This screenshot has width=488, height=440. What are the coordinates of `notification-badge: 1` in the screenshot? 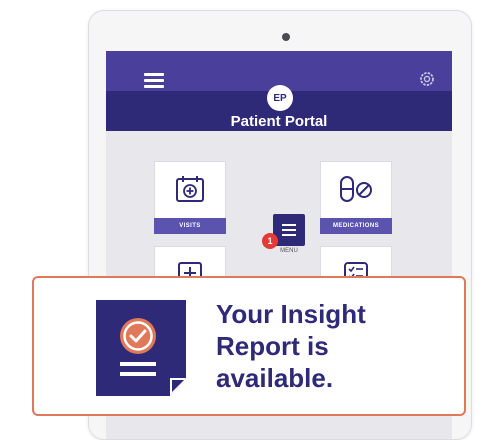 It's located at (270, 241).